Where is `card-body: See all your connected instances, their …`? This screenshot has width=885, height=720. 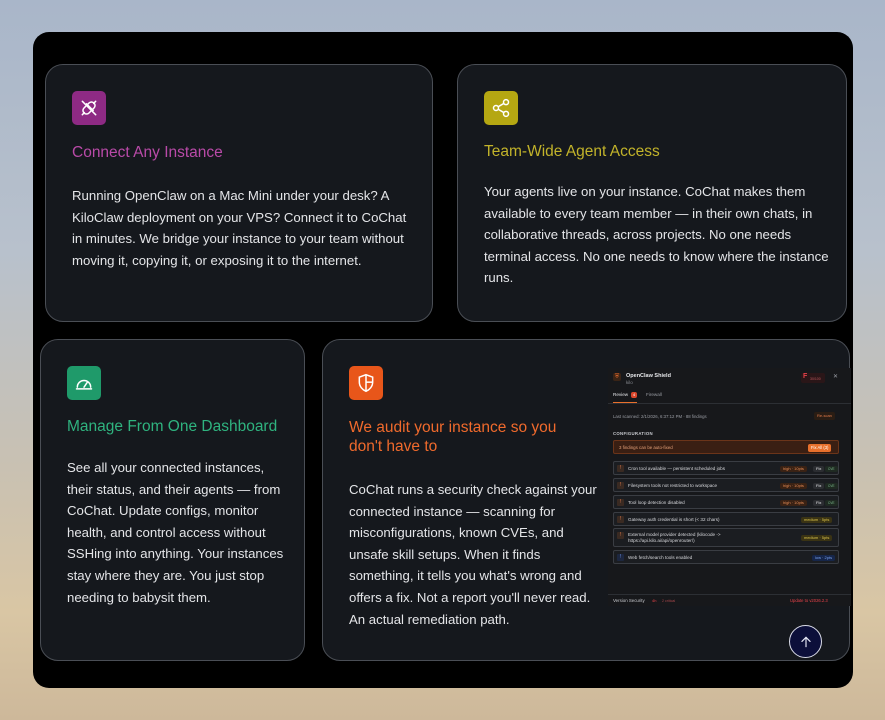 card-body: See all your connected instances, their … is located at coordinates (175, 532).